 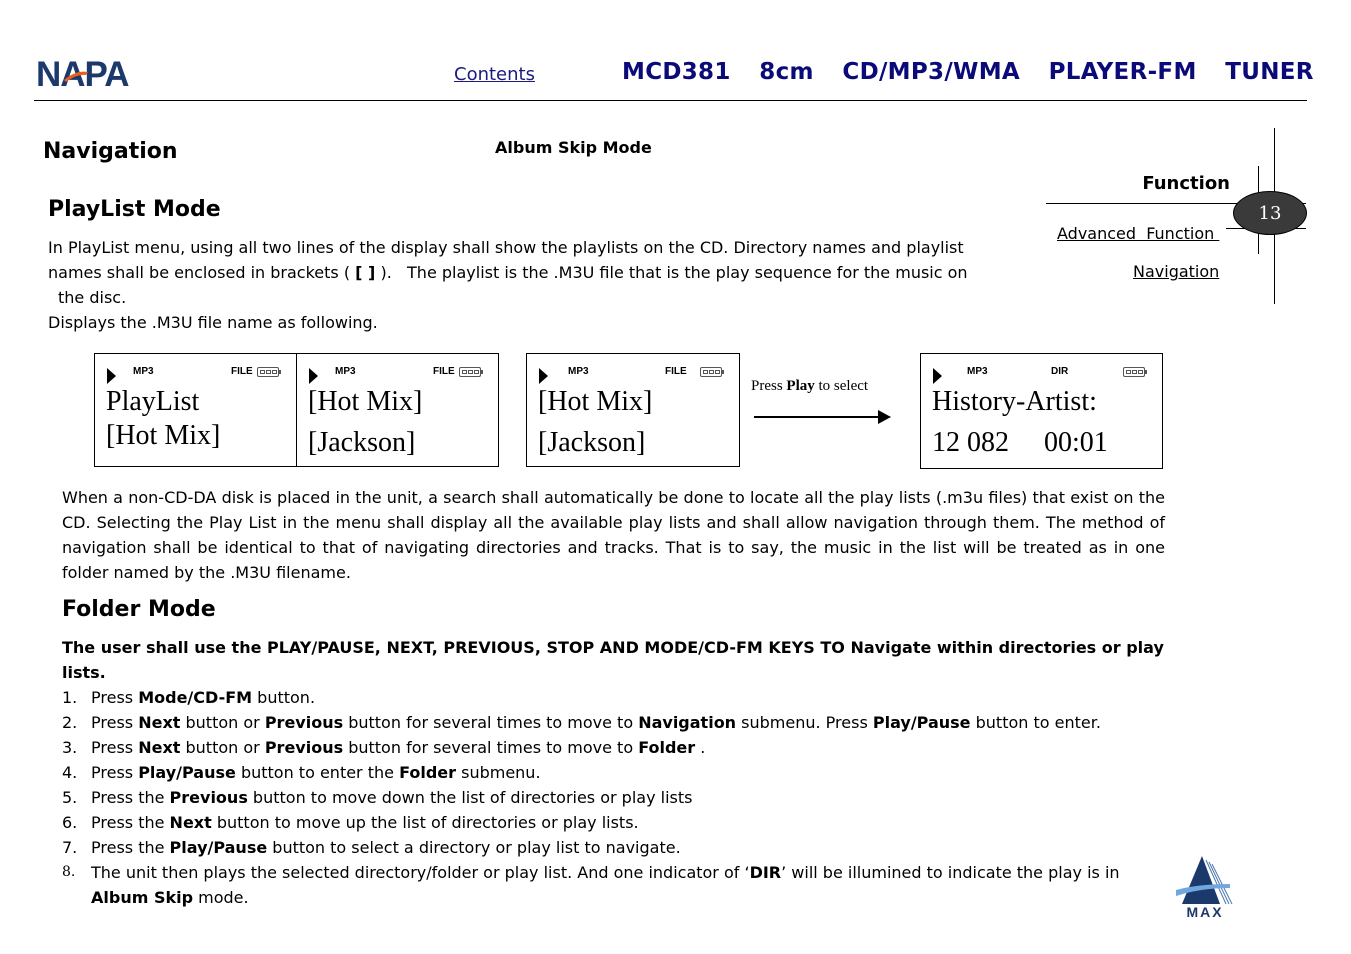 What do you see at coordinates (817, 417) in the screenshot?
I see `arrow-icon-shaft` at bounding box center [817, 417].